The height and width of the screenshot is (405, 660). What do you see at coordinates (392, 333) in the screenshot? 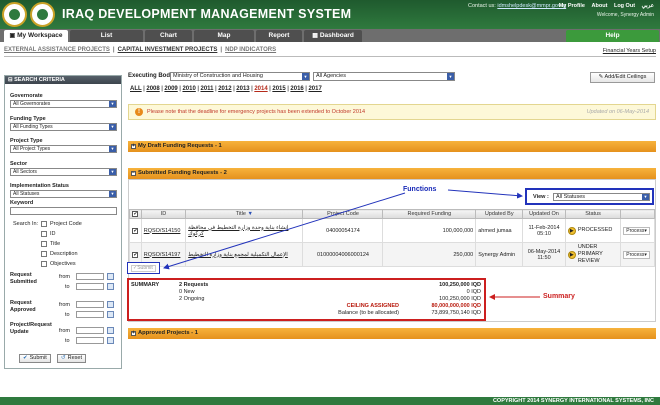
I see `approved-projects-bar: + Approved Projects - 1` at bounding box center [392, 333].